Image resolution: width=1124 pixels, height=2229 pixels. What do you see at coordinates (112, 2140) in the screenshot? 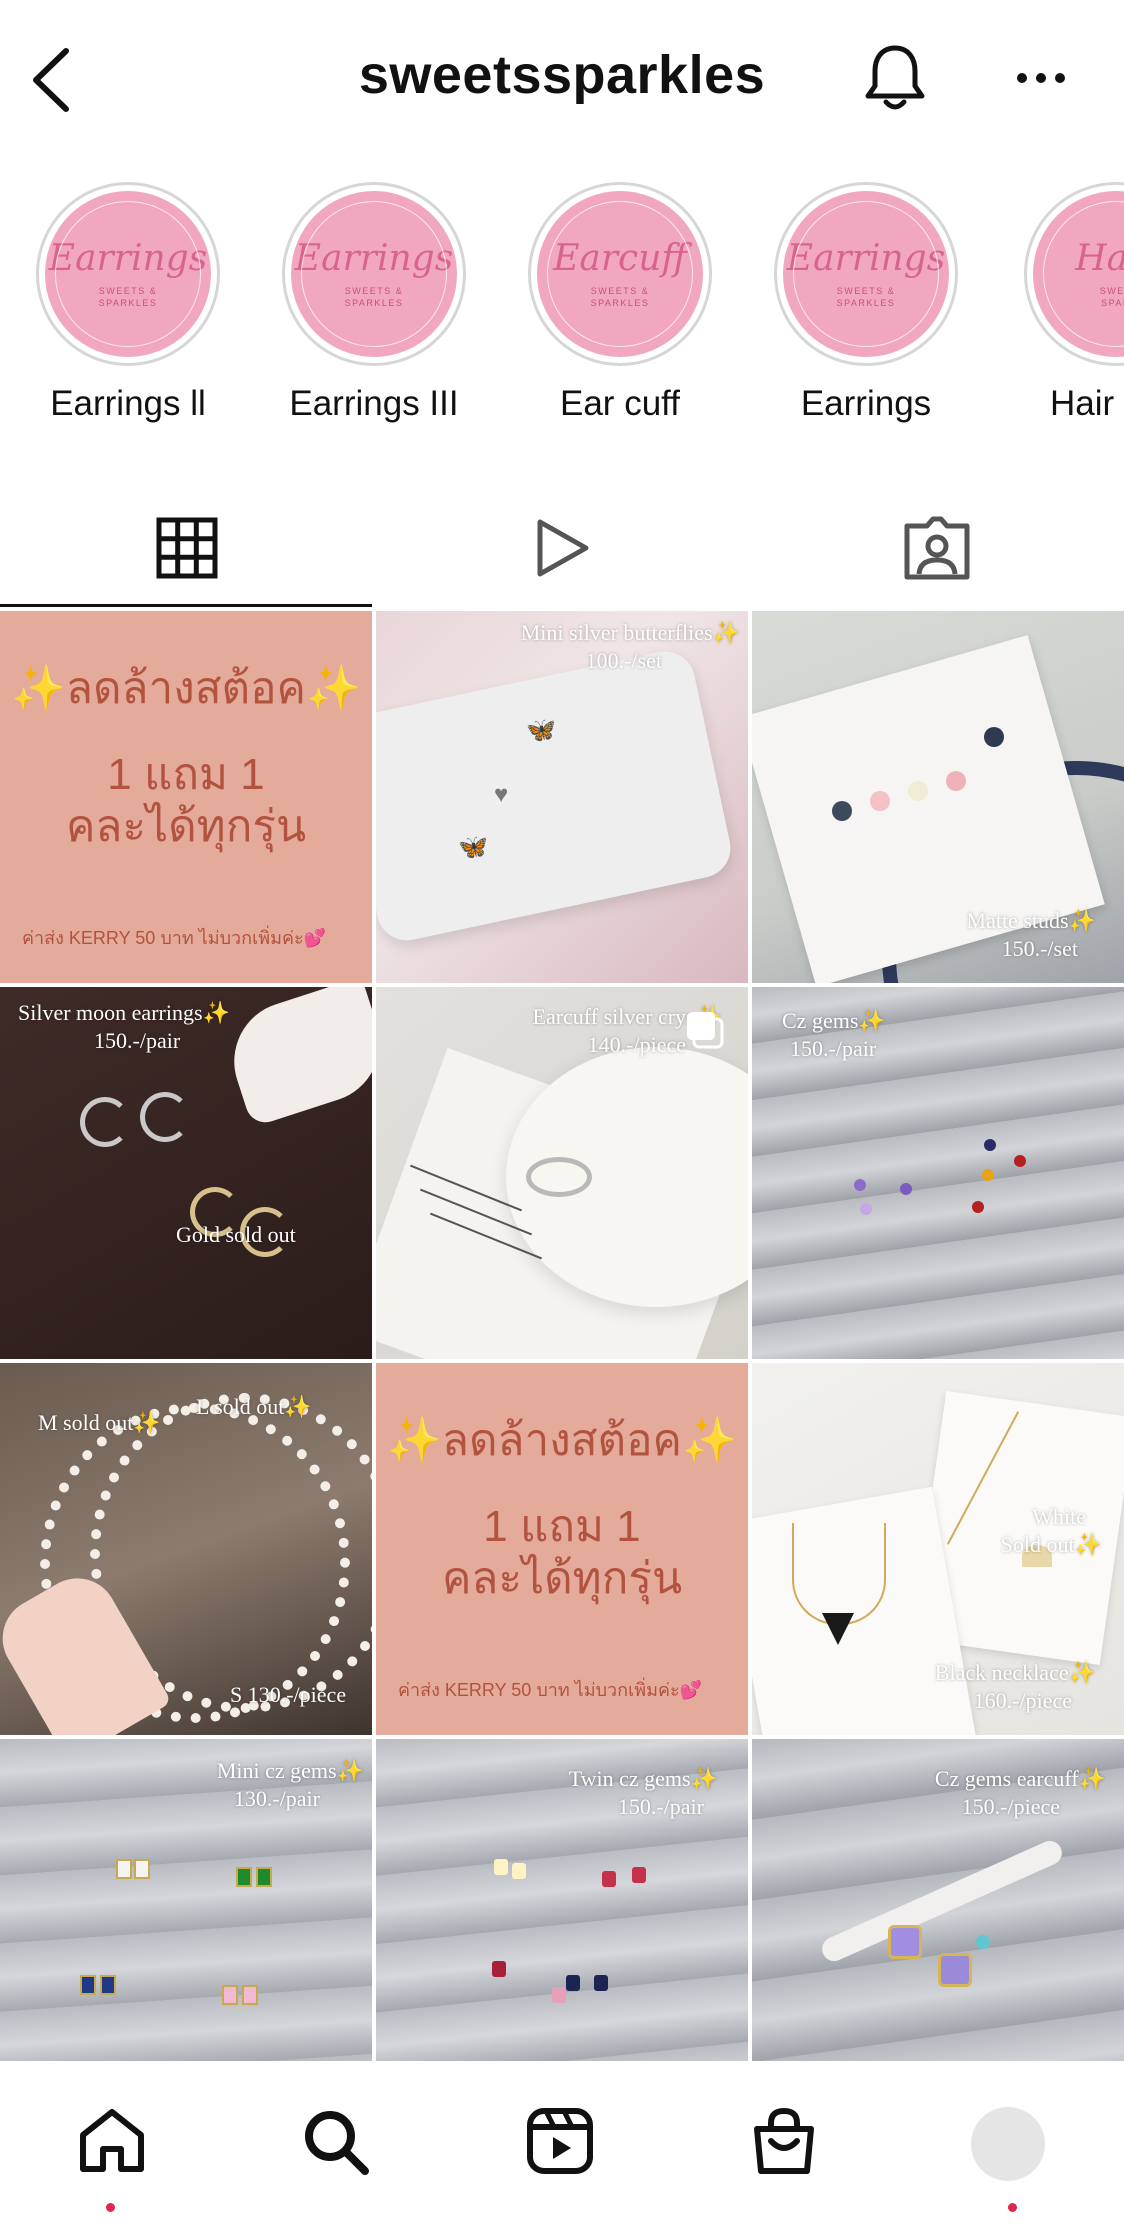
I see `home-icon` at bounding box center [112, 2140].